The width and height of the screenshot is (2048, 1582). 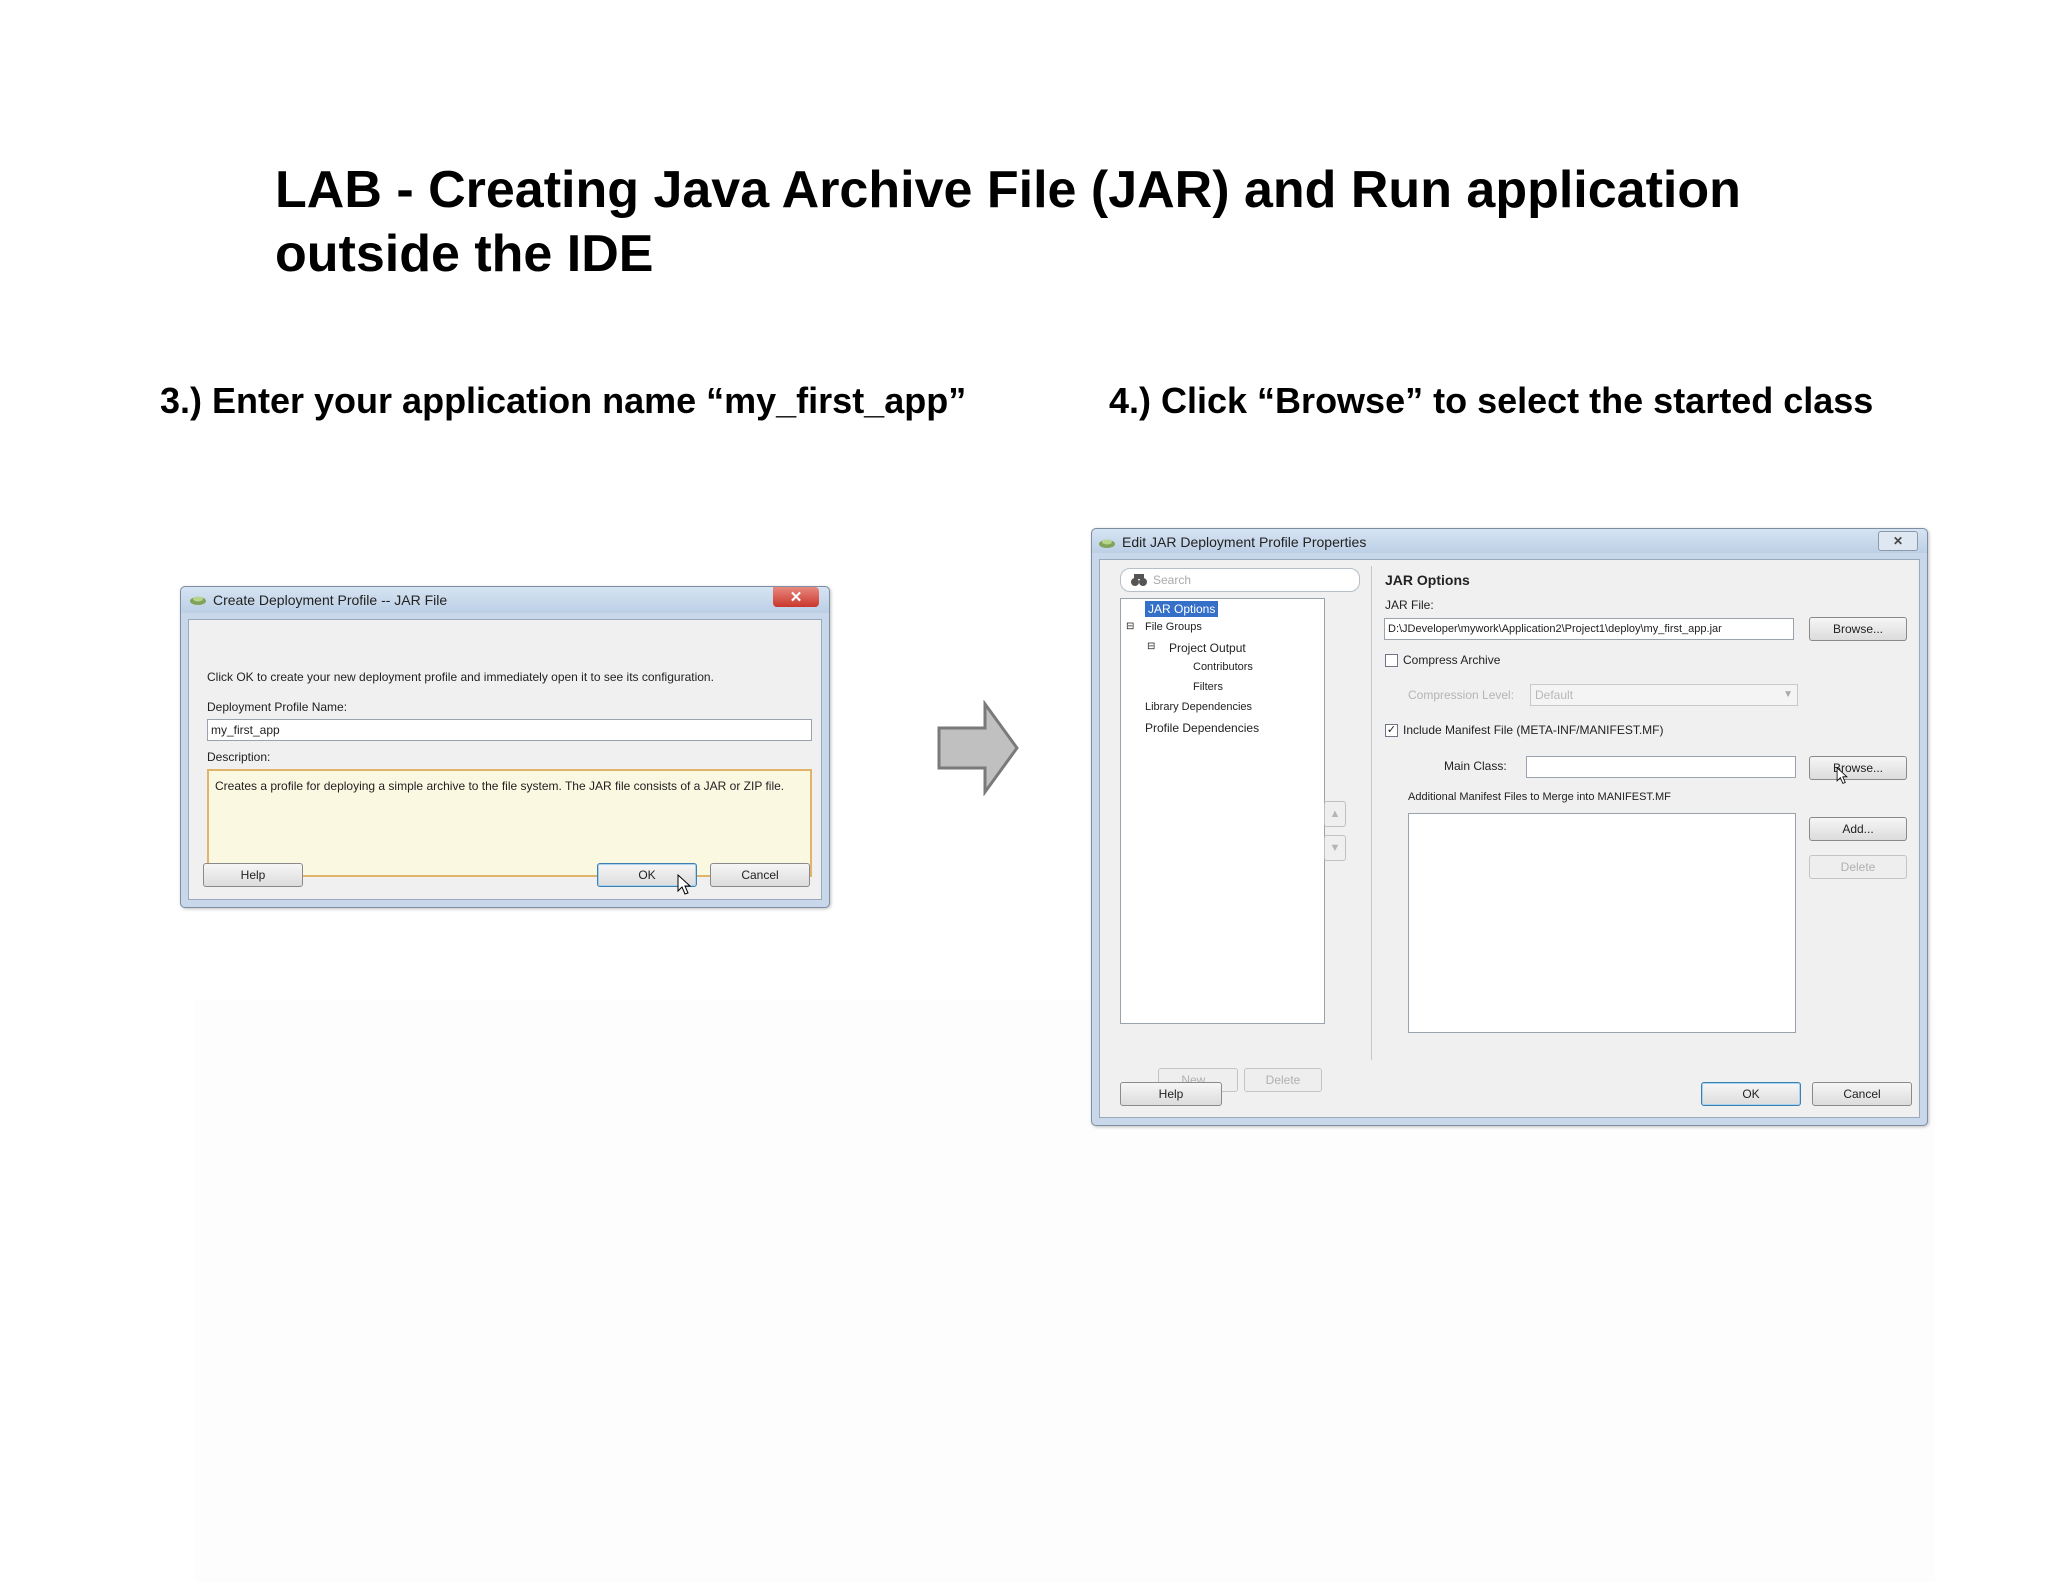 I want to click on include-manifest-checkbox: ✓, so click(x=1391, y=730).